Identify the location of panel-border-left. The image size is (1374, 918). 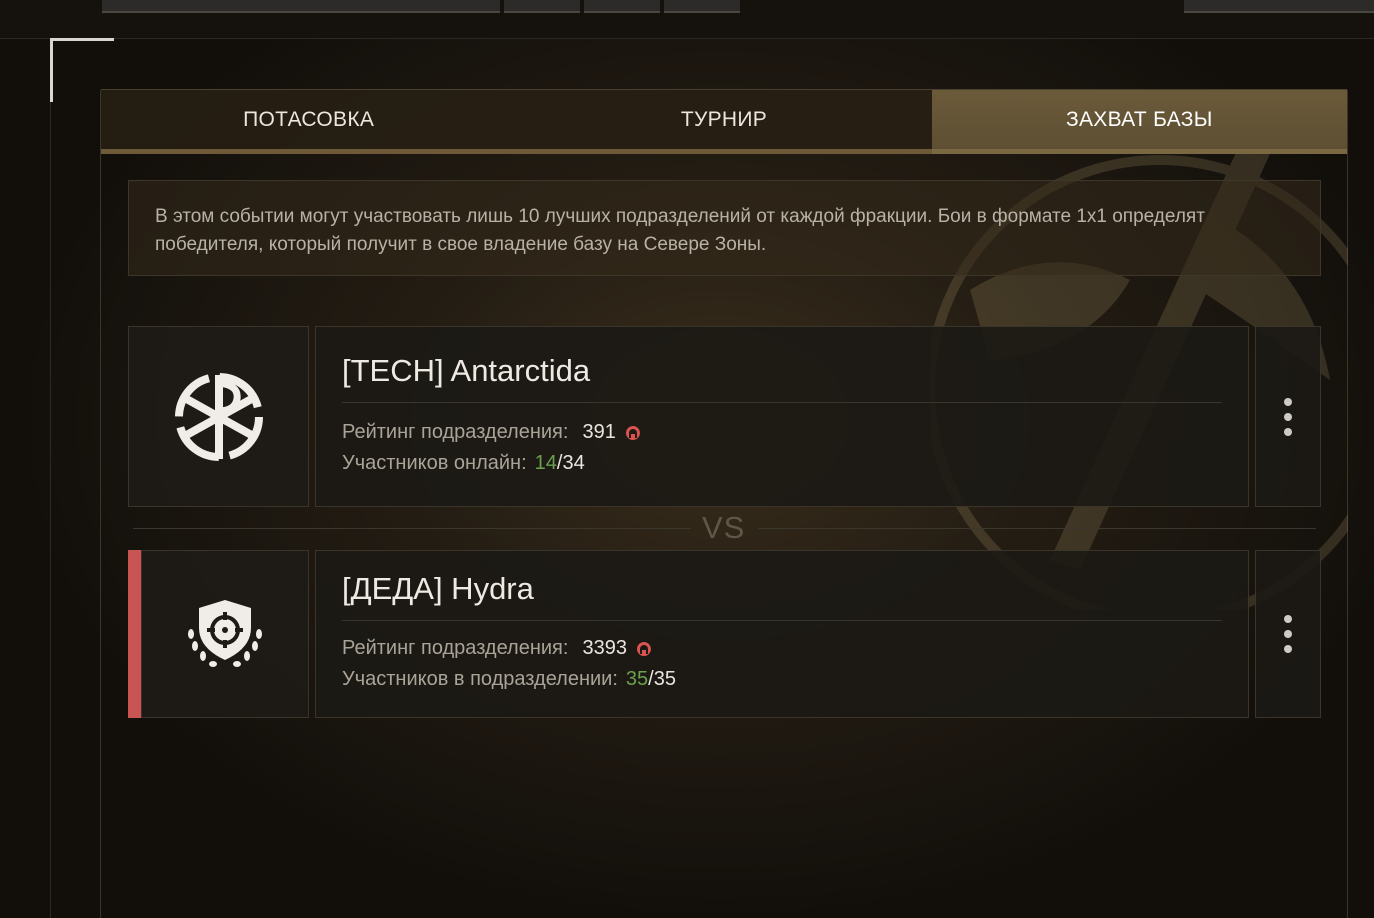
(100, 504).